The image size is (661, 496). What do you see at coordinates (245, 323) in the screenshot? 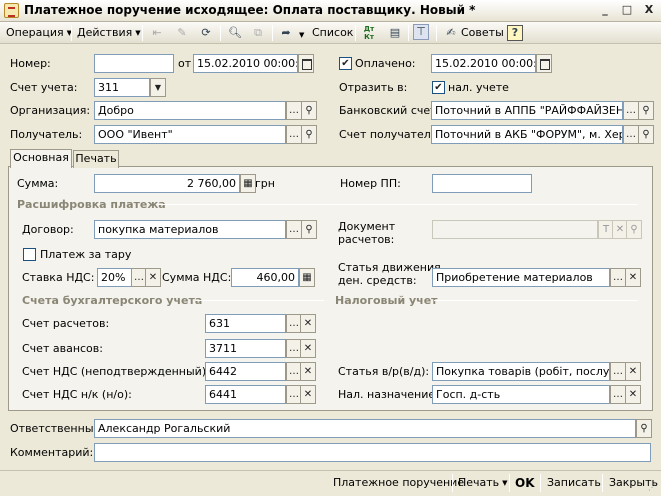
I see `settlement-account-input: 631` at bounding box center [245, 323].